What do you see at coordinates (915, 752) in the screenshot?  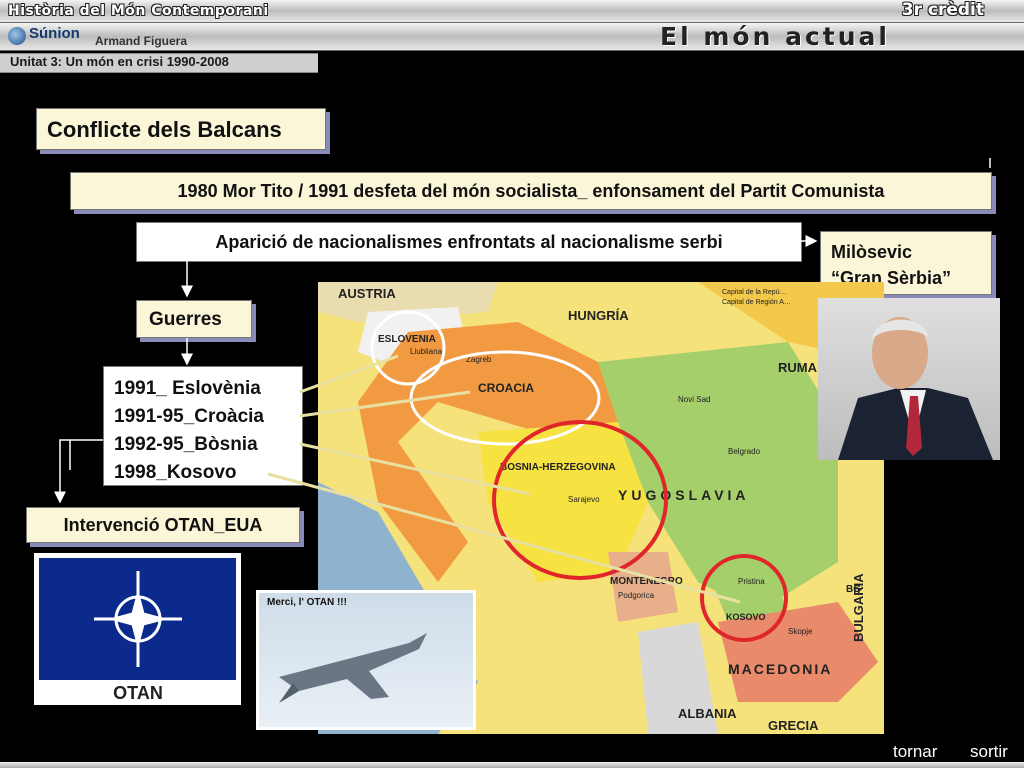 I see `back-link: tornar` at bounding box center [915, 752].